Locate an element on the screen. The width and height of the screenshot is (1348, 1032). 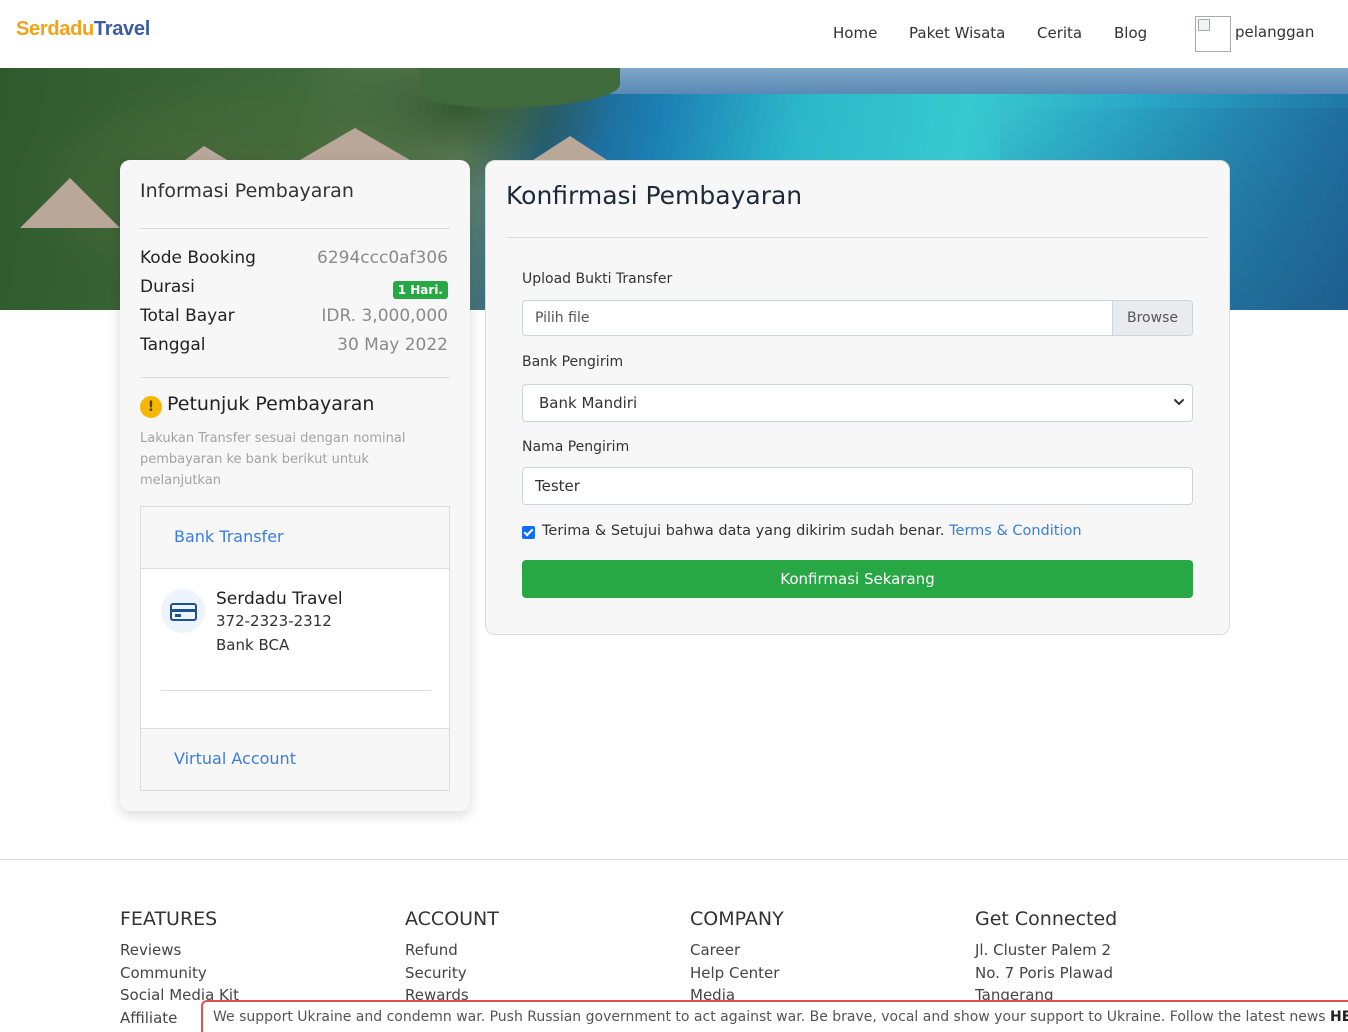
banner-here-link: HERE is located at coordinates (1339, 1017).